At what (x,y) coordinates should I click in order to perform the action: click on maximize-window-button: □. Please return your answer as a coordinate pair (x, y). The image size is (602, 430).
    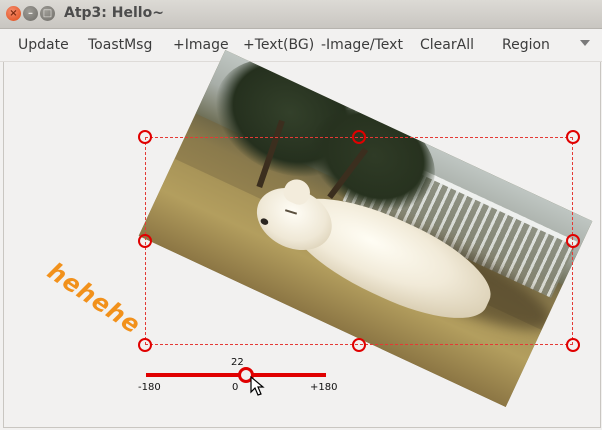
    Looking at the image, I should click on (47, 13).